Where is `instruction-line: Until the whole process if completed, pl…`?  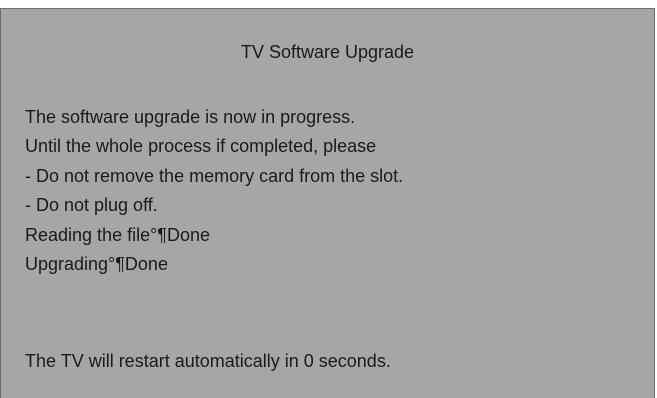
instruction-line: Until the whole process if completed, pl… is located at coordinates (201, 146).